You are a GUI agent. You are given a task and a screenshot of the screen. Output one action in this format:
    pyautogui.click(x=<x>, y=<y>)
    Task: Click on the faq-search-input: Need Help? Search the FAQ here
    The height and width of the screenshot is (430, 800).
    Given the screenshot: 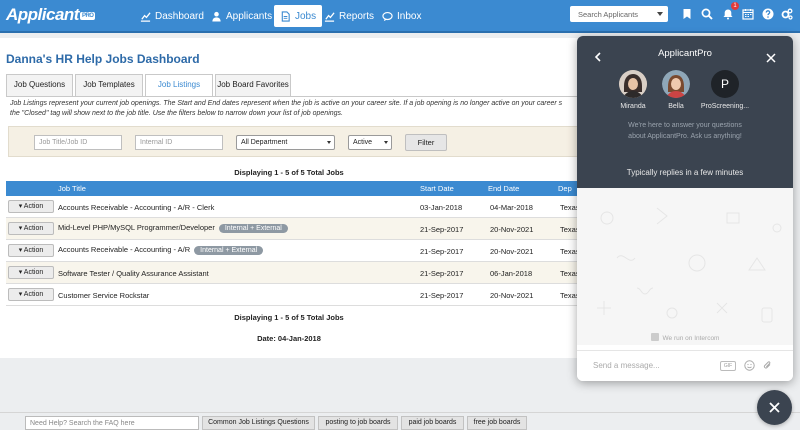 What is the action you would take?
    pyautogui.click(x=112, y=423)
    